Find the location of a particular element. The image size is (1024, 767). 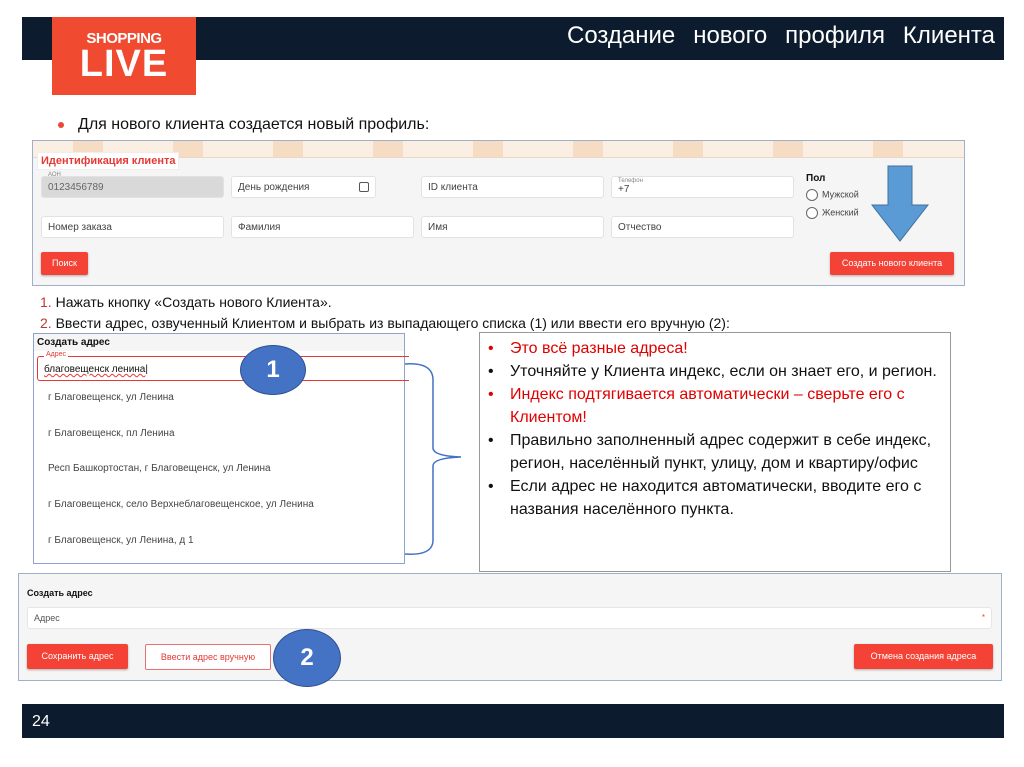

note-item: Это всё разные адреса! is located at coordinates (715, 348).